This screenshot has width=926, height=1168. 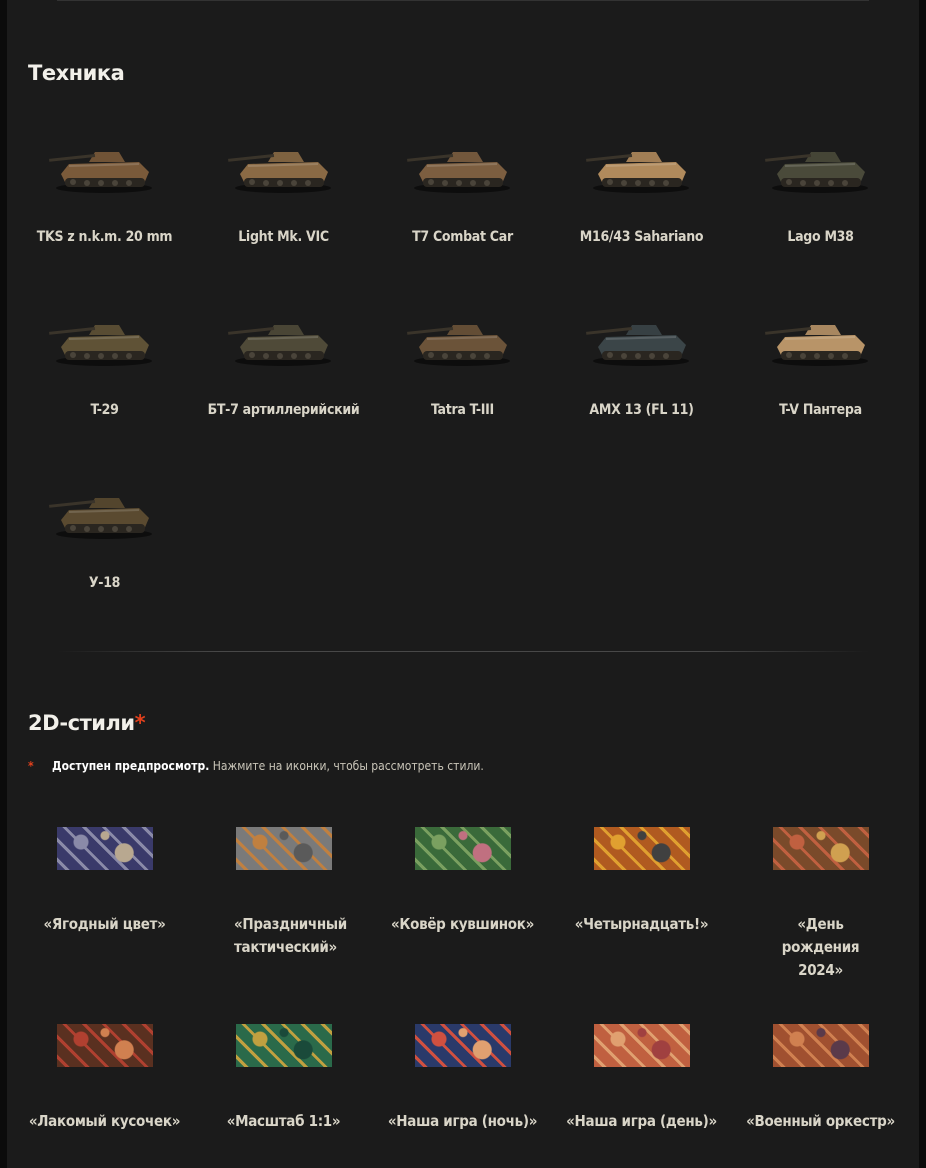 I want to click on top-divider, so click(x=463, y=0).